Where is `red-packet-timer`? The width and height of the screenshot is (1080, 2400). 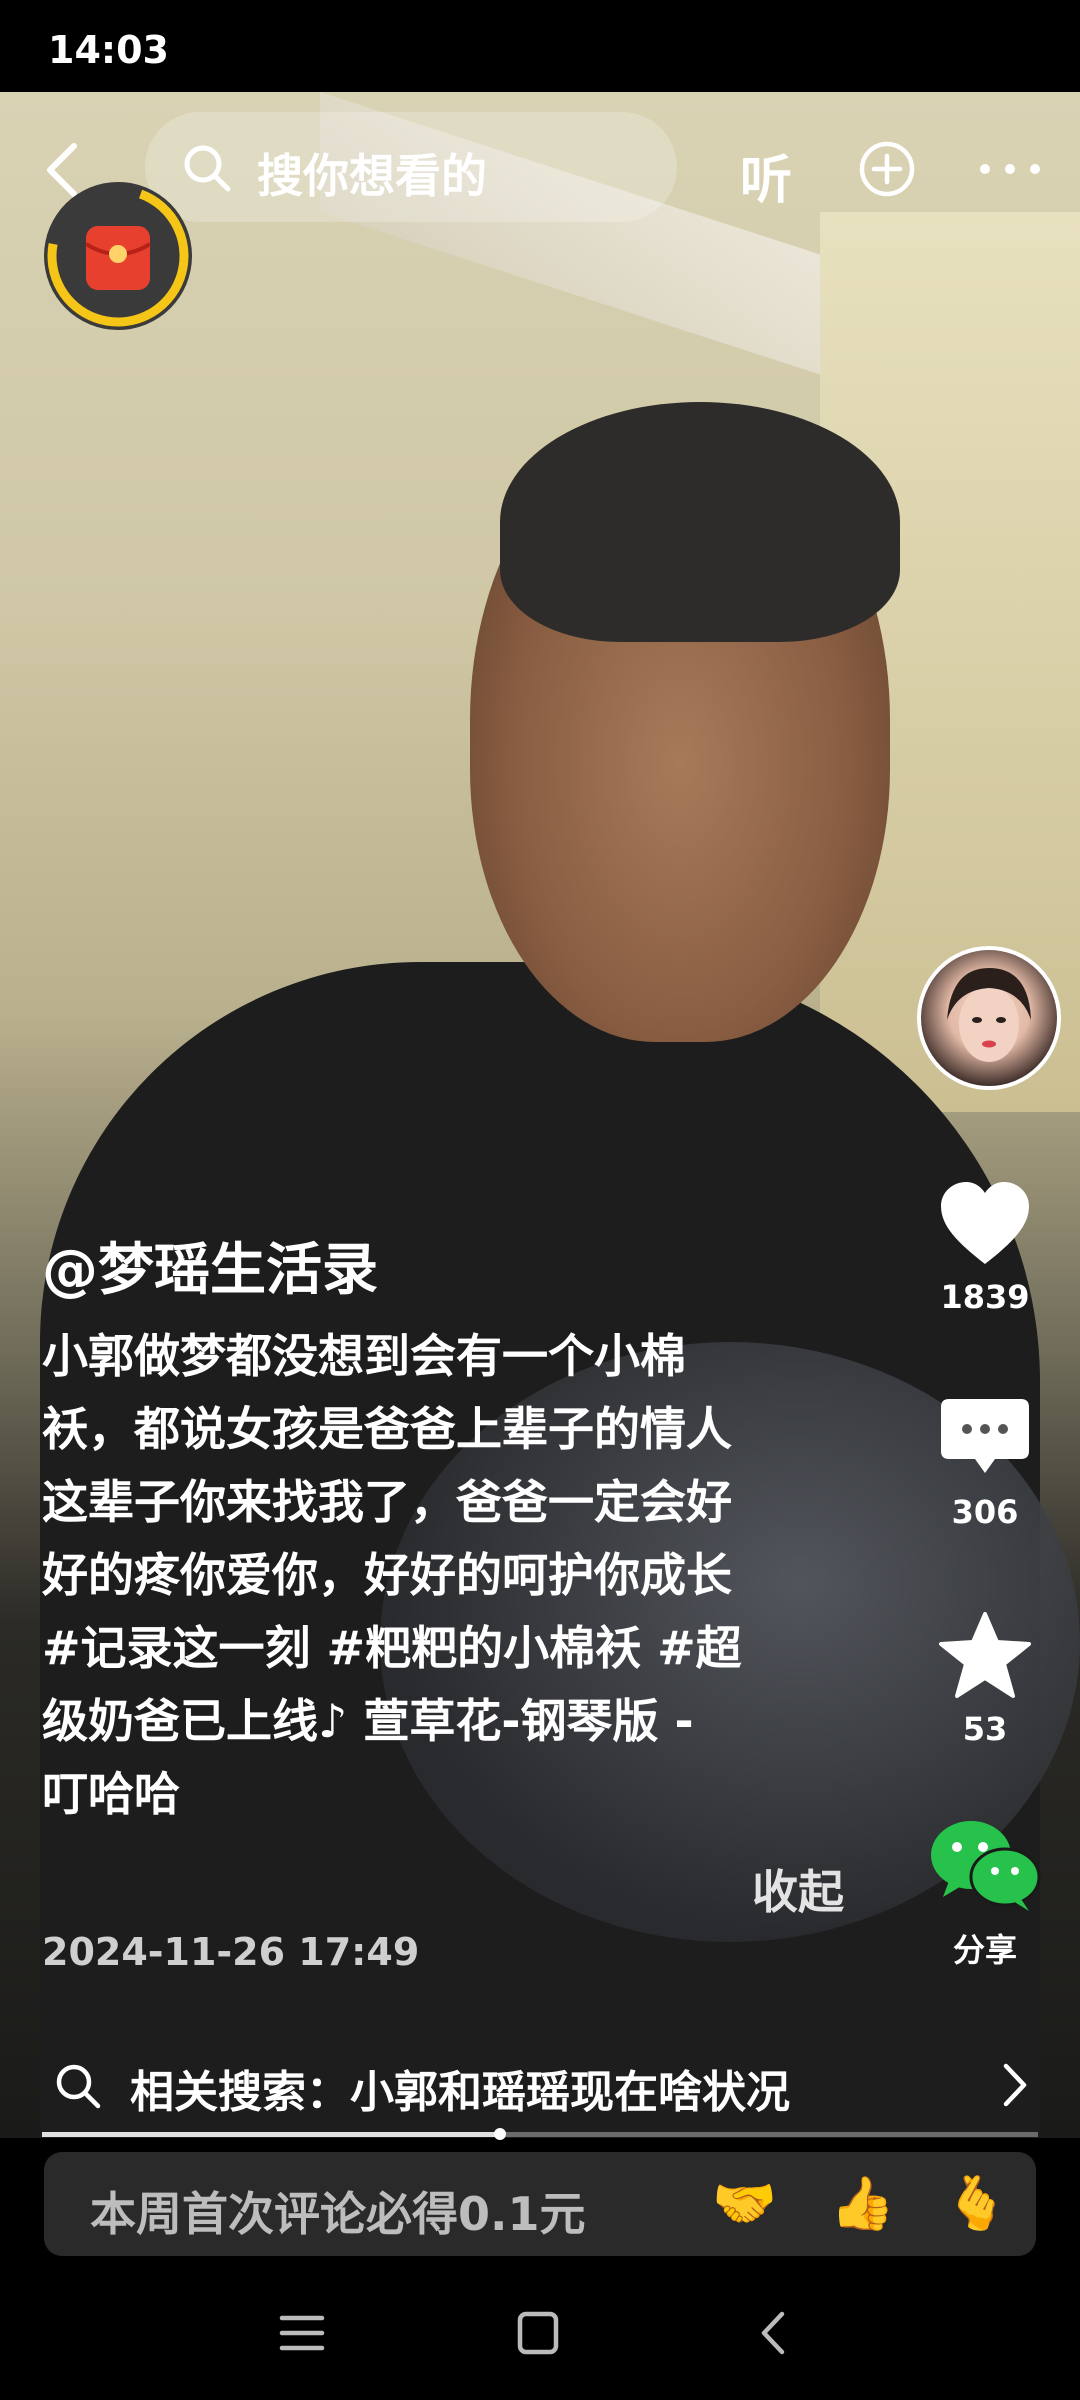 red-packet-timer is located at coordinates (118, 256).